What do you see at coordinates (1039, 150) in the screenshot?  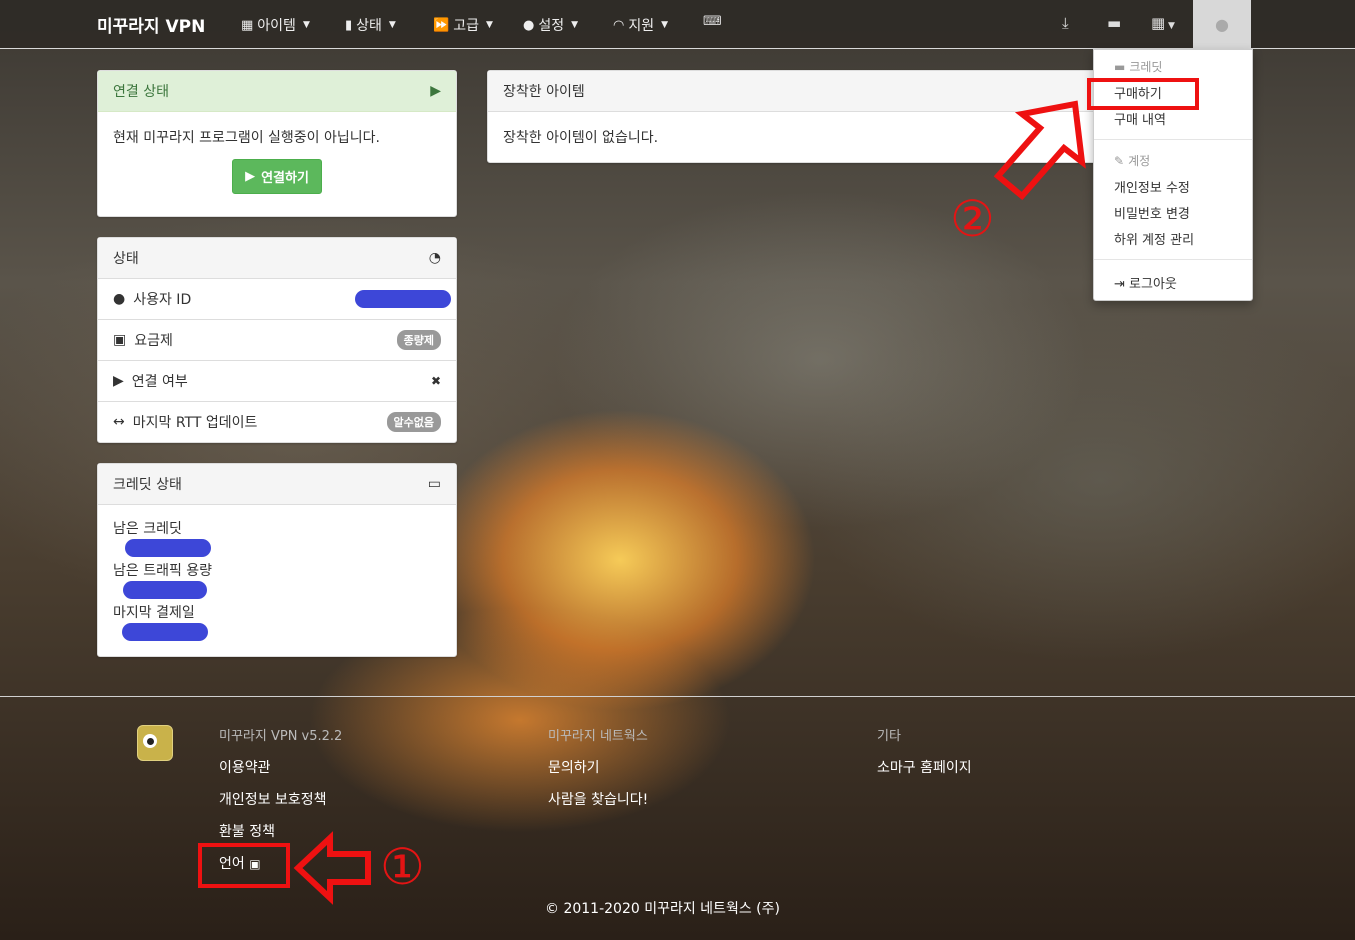 I see `arrow-to-buy` at bounding box center [1039, 150].